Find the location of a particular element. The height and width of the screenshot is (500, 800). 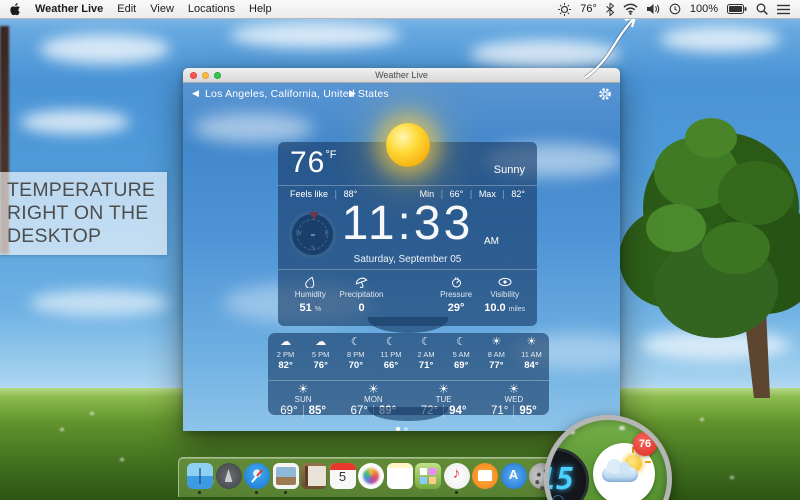

notification-center-icon is located at coordinates (783, 9).